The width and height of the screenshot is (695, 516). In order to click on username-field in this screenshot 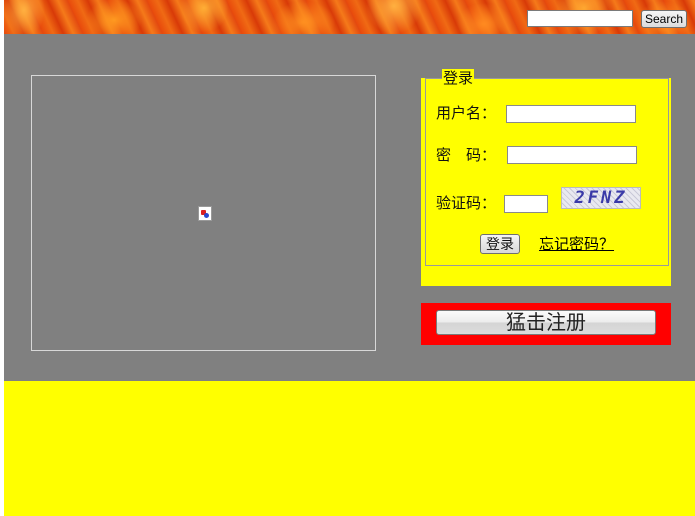, I will do `click(571, 114)`.